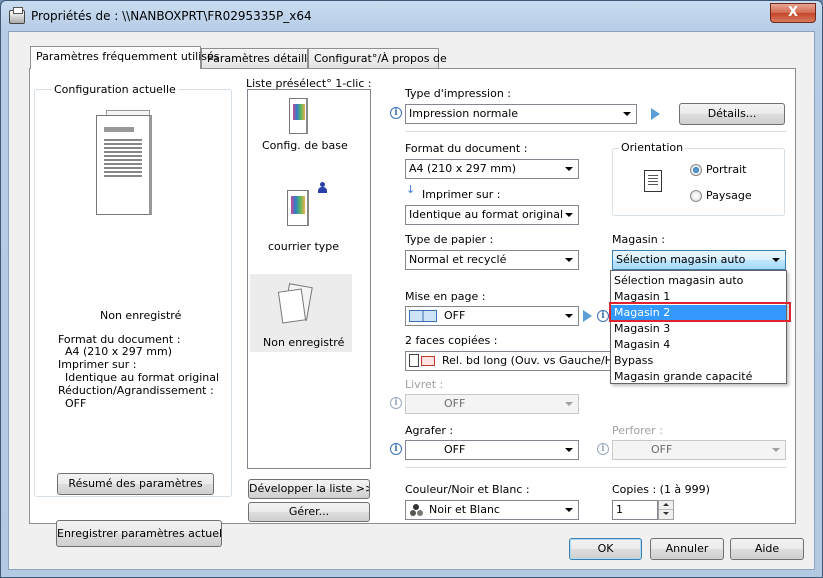 The width and height of the screenshot is (823, 578). Describe the element at coordinates (767, 549) in the screenshot. I see `help-button: Aide` at that location.